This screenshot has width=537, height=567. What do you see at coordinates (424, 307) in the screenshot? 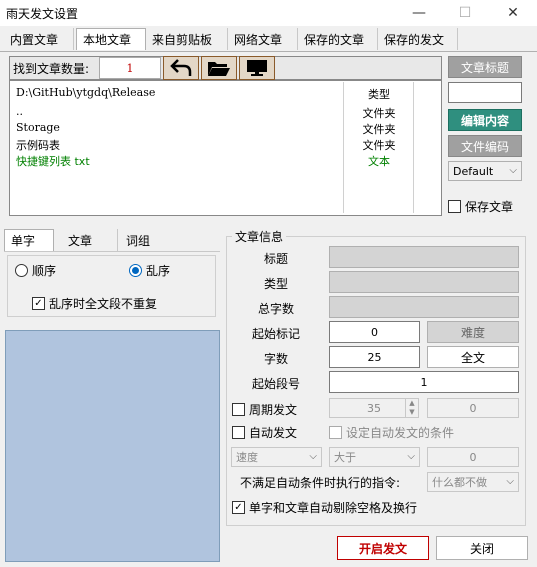
I see `total-chars-field` at bounding box center [424, 307].